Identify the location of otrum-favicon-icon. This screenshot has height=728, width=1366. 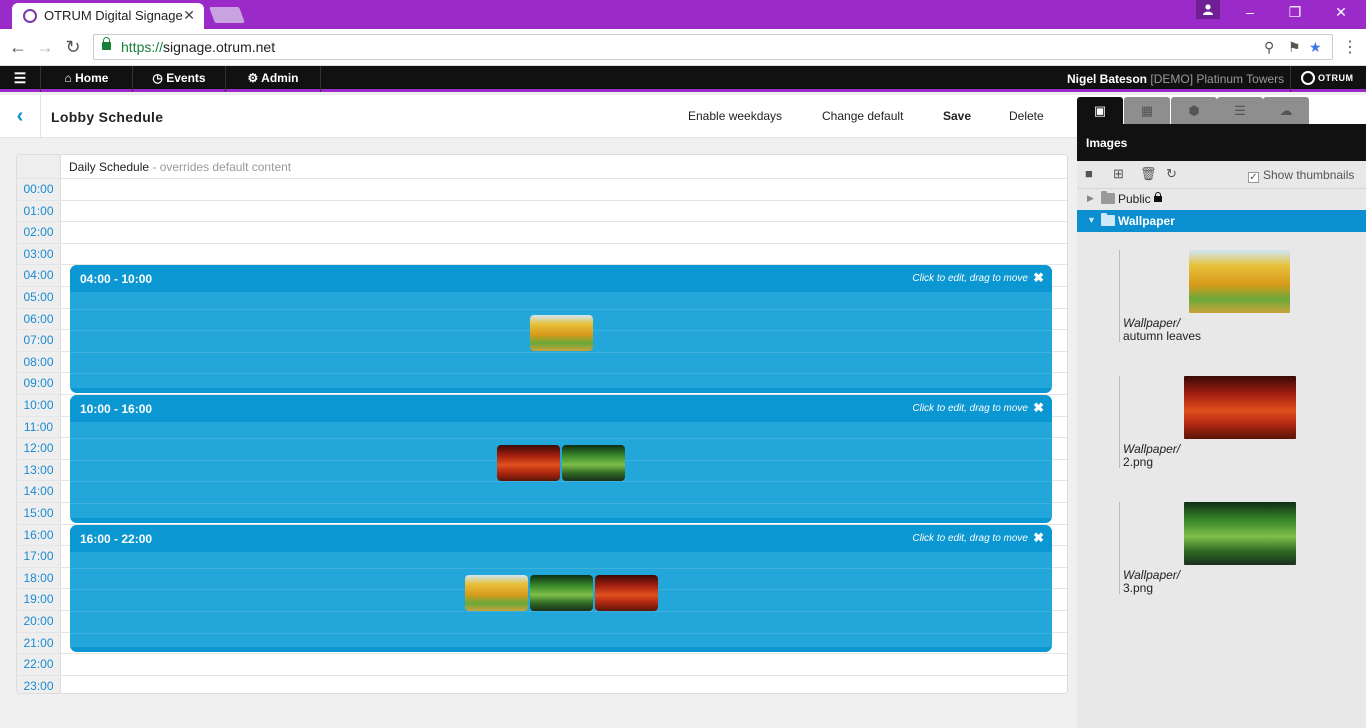
(30, 16).